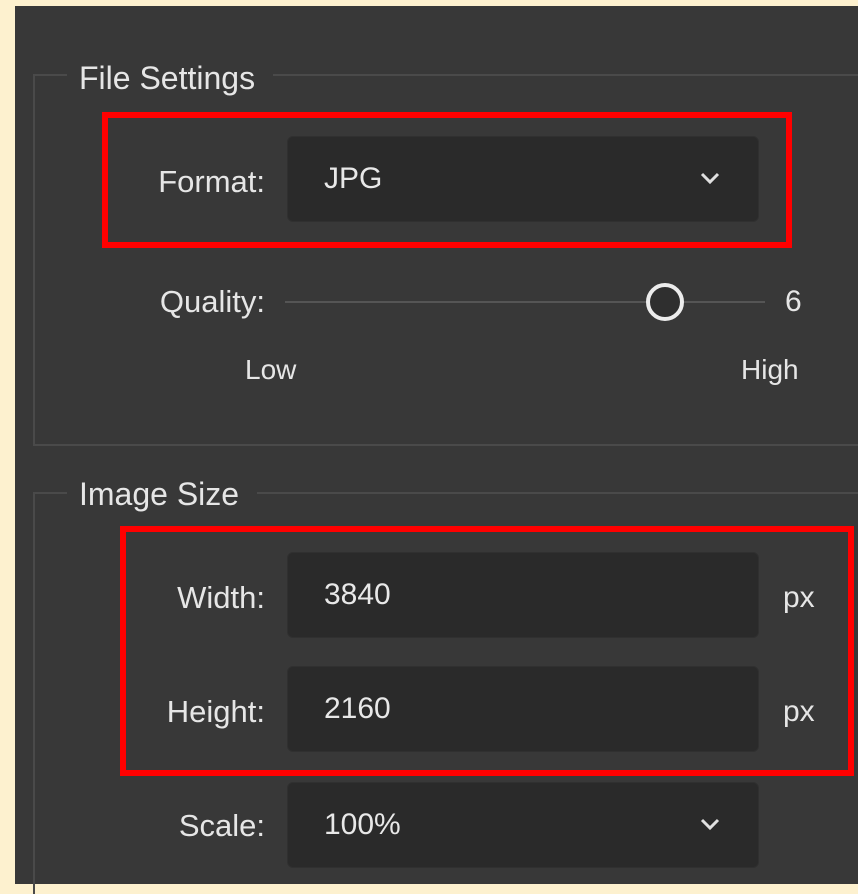 The height and width of the screenshot is (894, 858). What do you see at coordinates (362, 824) in the screenshot?
I see `scale-value: 100%` at bounding box center [362, 824].